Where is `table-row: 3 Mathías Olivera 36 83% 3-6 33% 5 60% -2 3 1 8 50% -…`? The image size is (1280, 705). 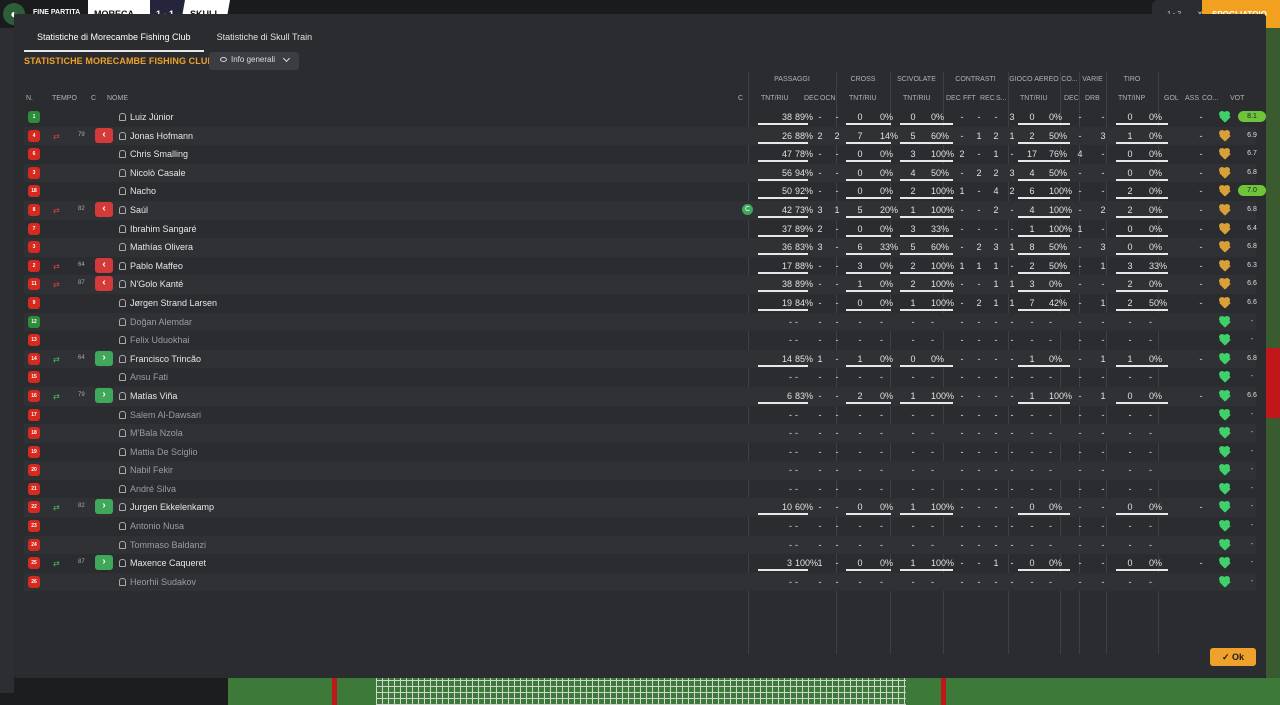 table-row: 3 Mathías Olivera 36 83% 3-6 33% 5 60% -2 3 1 8 50% -… is located at coordinates (640, 247).